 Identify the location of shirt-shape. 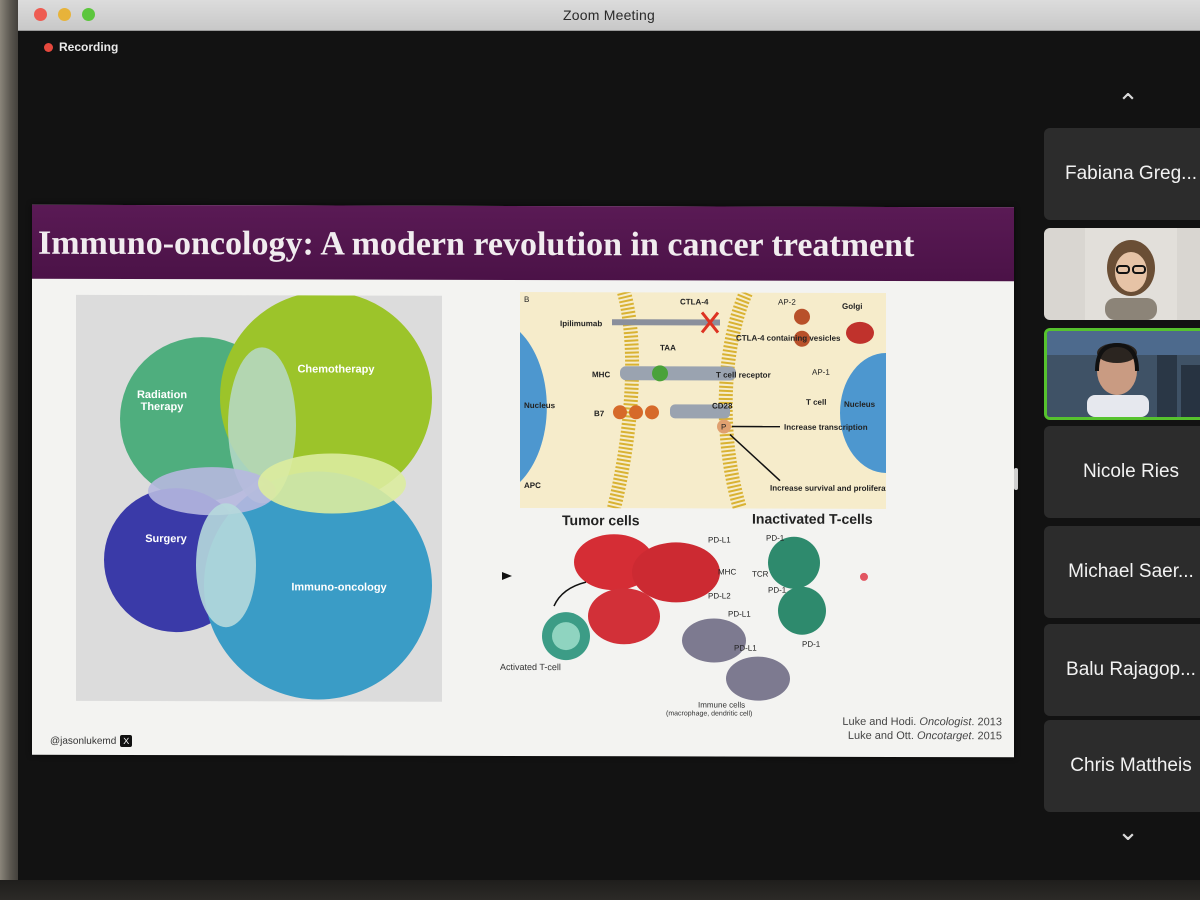
(1118, 406).